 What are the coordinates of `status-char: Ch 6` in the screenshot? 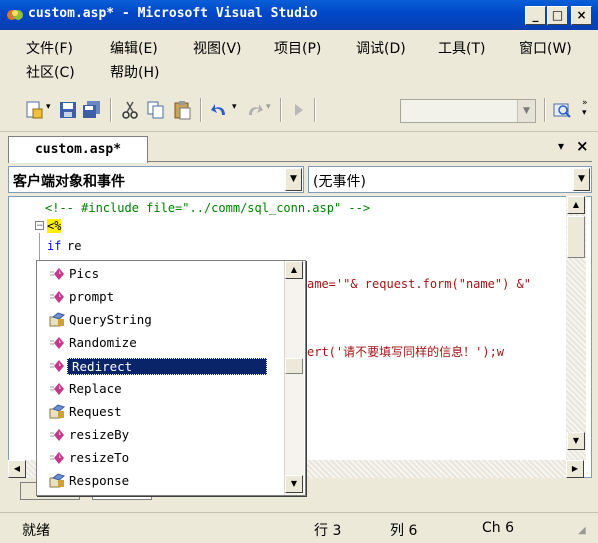 It's located at (498, 528).